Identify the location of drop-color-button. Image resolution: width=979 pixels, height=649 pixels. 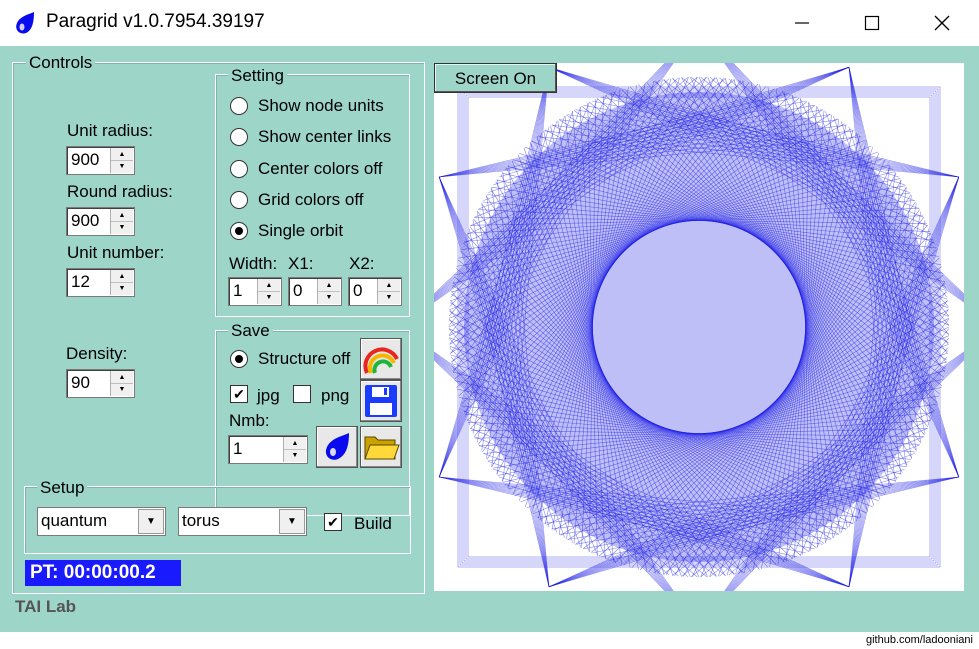
(337, 447).